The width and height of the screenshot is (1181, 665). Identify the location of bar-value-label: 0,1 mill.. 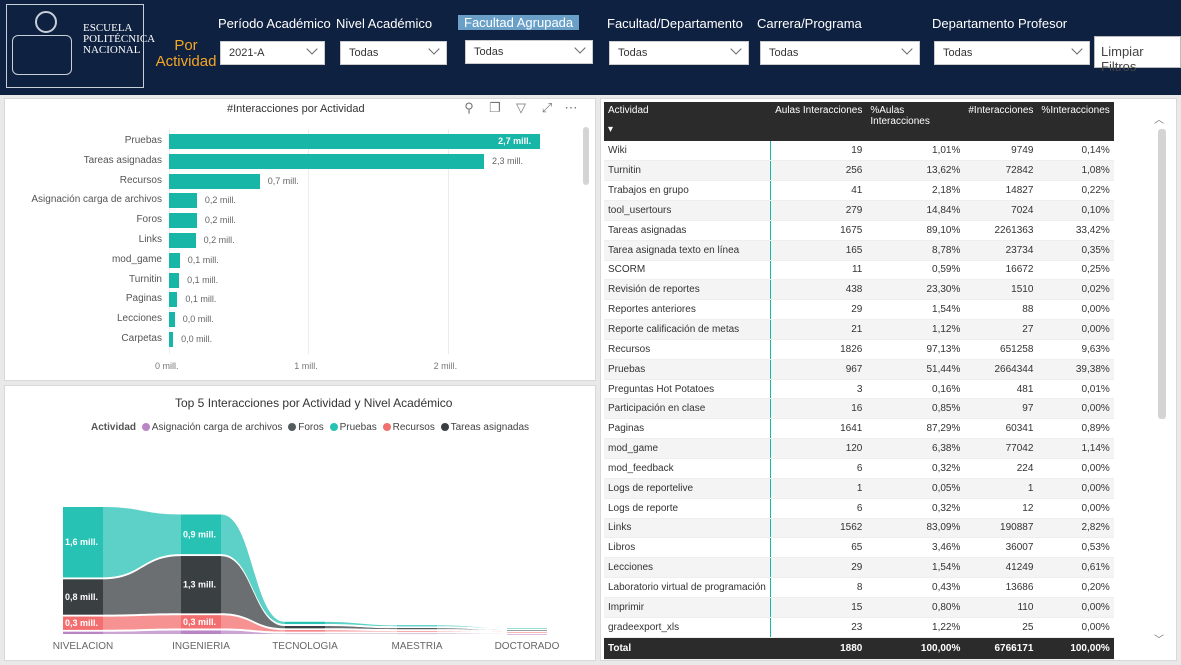
(203, 279).